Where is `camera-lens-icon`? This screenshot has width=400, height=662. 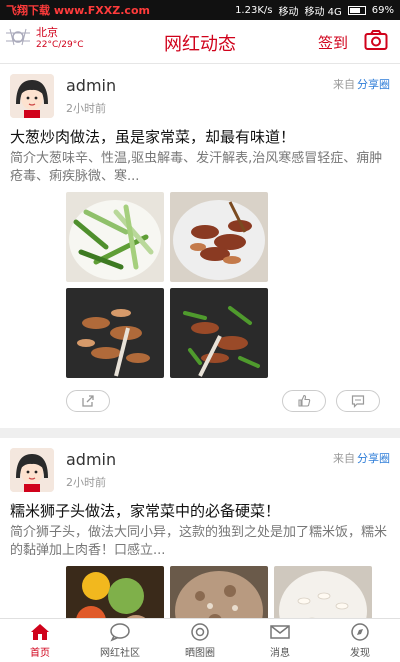 camera-lens-icon is located at coordinates (200, 632).